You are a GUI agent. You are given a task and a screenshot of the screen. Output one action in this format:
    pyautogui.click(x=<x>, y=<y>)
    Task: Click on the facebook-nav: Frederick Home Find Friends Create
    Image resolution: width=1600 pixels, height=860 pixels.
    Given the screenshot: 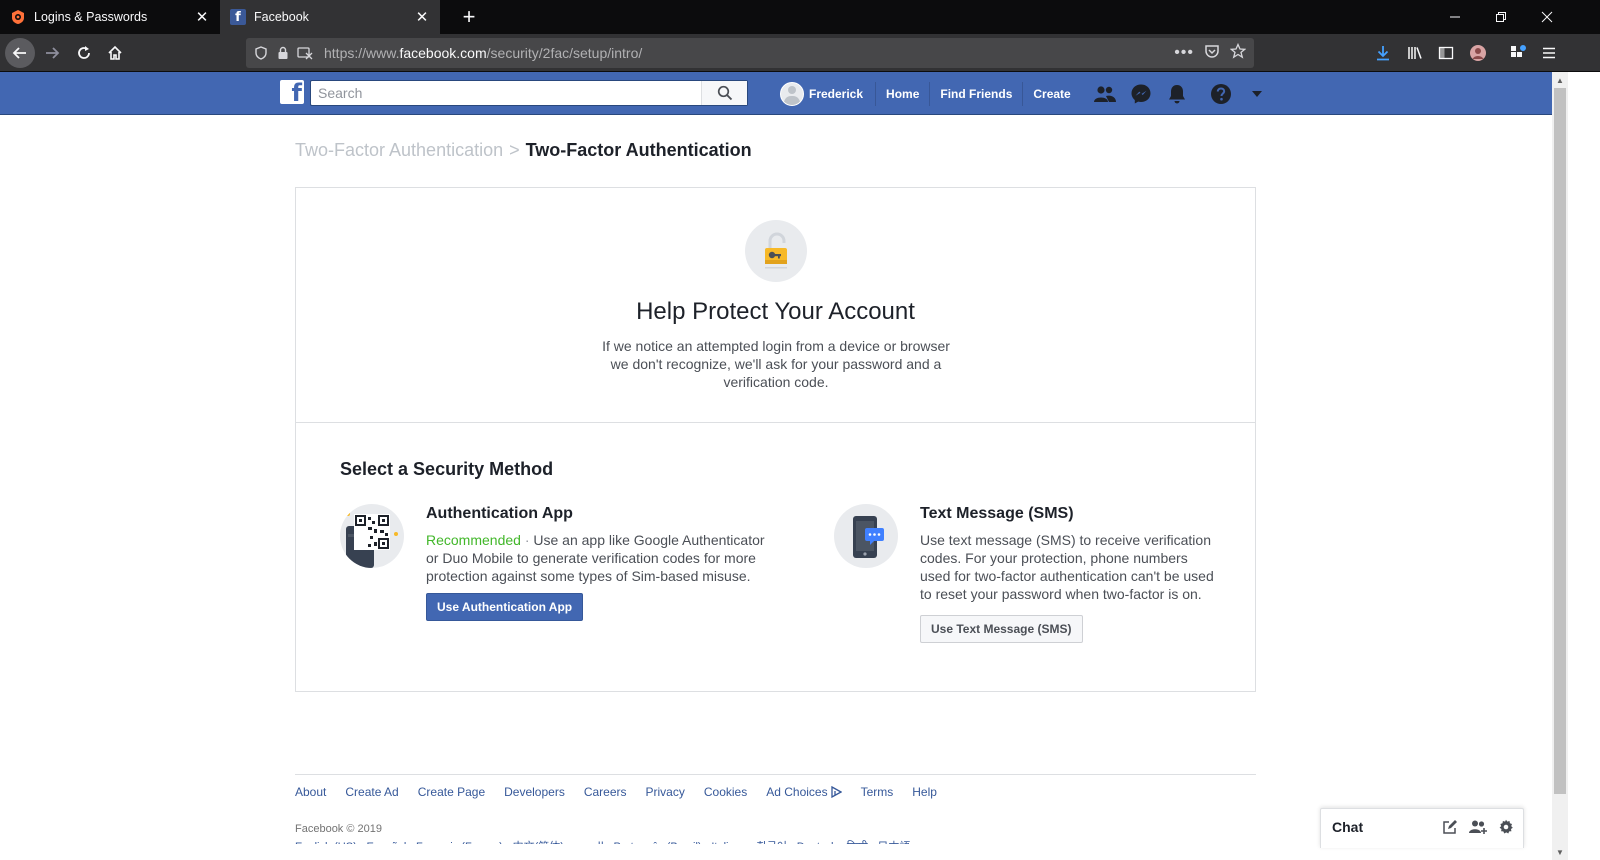 What is the action you would take?
    pyautogui.click(x=1027, y=93)
    